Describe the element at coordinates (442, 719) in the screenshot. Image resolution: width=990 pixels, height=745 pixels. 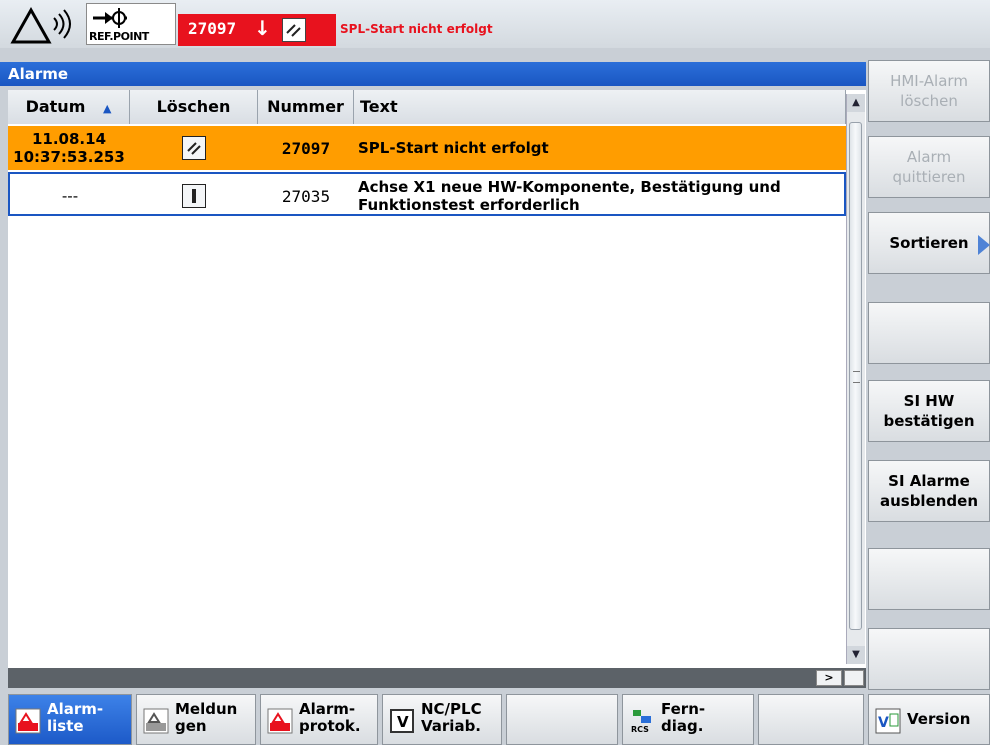
I see `nc-plc-variablen-button: V NC/PLC Variab.` at that location.